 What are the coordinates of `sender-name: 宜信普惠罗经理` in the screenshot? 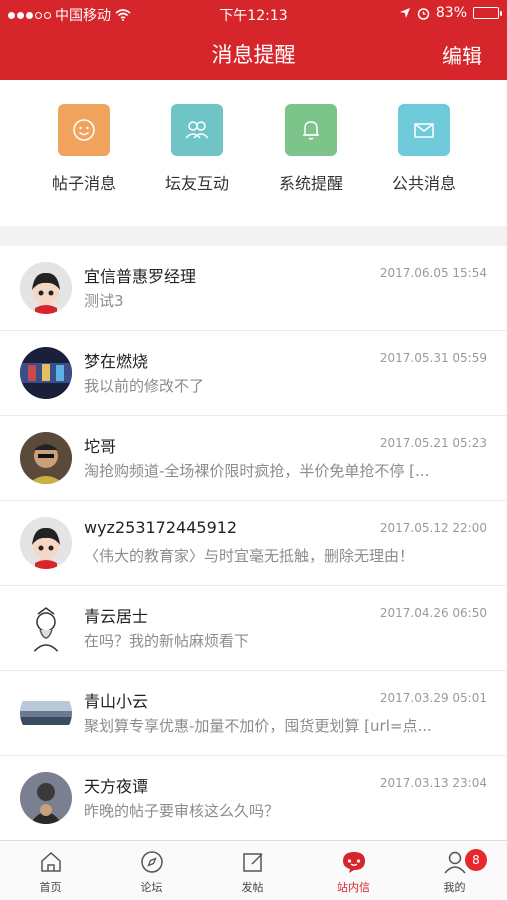 It's located at (140, 276).